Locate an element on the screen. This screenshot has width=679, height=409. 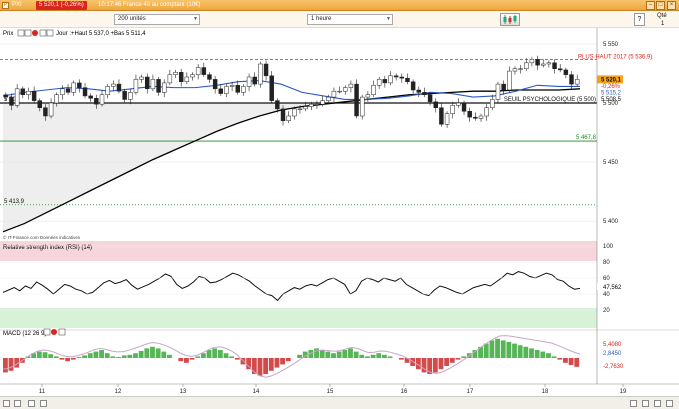
zoom-out-icon is located at coordinates (669, 403).